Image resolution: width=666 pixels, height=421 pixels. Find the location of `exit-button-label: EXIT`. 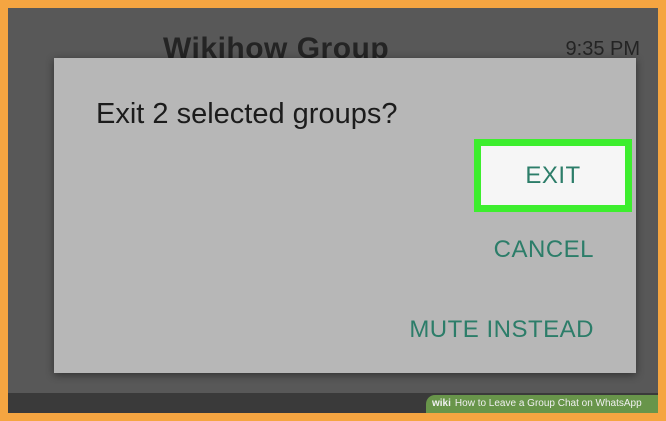

exit-button-label: EXIT is located at coordinates (553, 175).